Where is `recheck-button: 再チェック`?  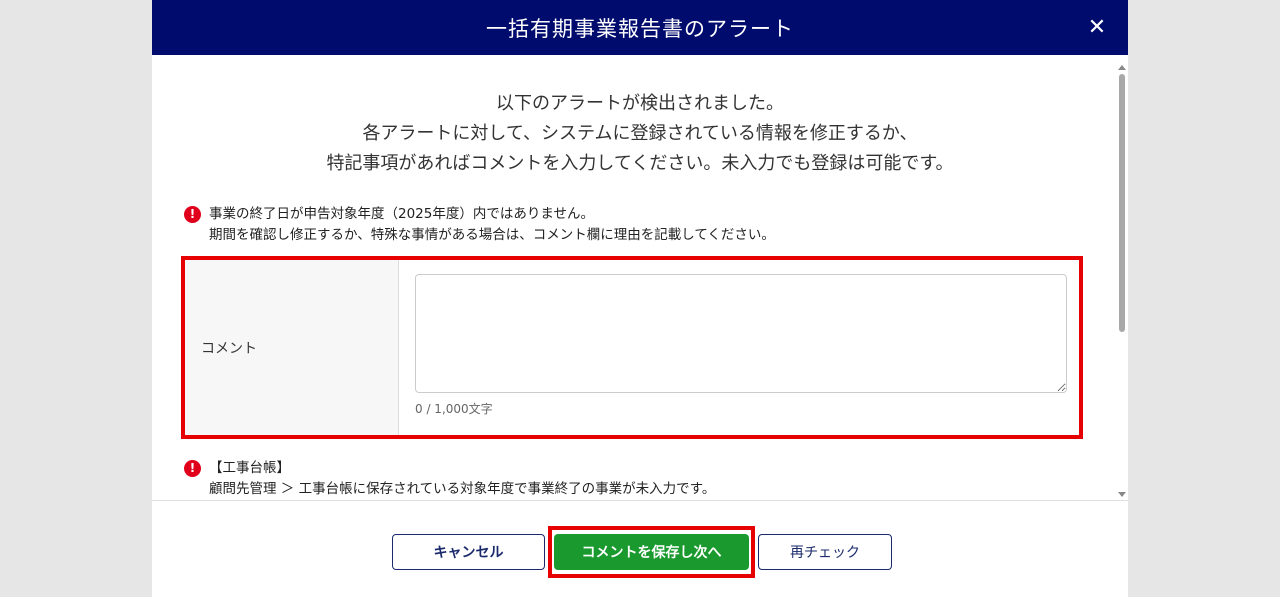
recheck-button: 再チェック is located at coordinates (825, 552).